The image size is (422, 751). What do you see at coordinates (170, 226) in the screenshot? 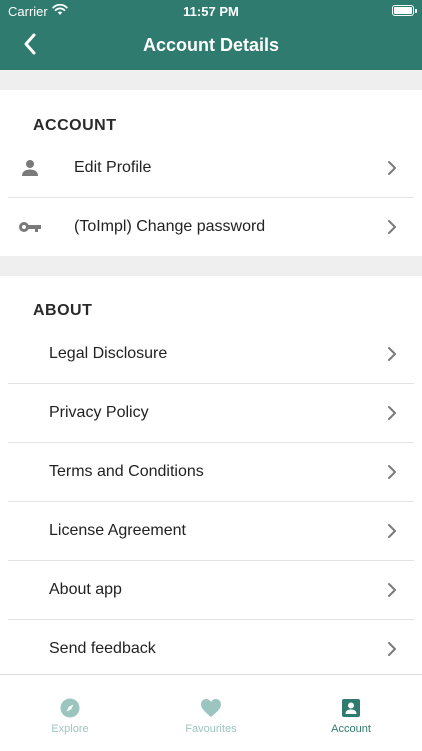
I see `change-password-label: (ToImpl) Change password` at bounding box center [170, 226].